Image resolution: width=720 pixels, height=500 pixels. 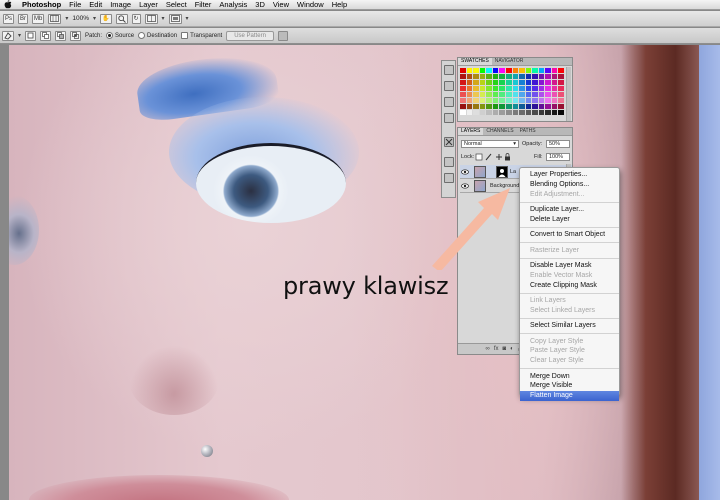 I want to click on menu-window: Window, so click(x=310, y=5).